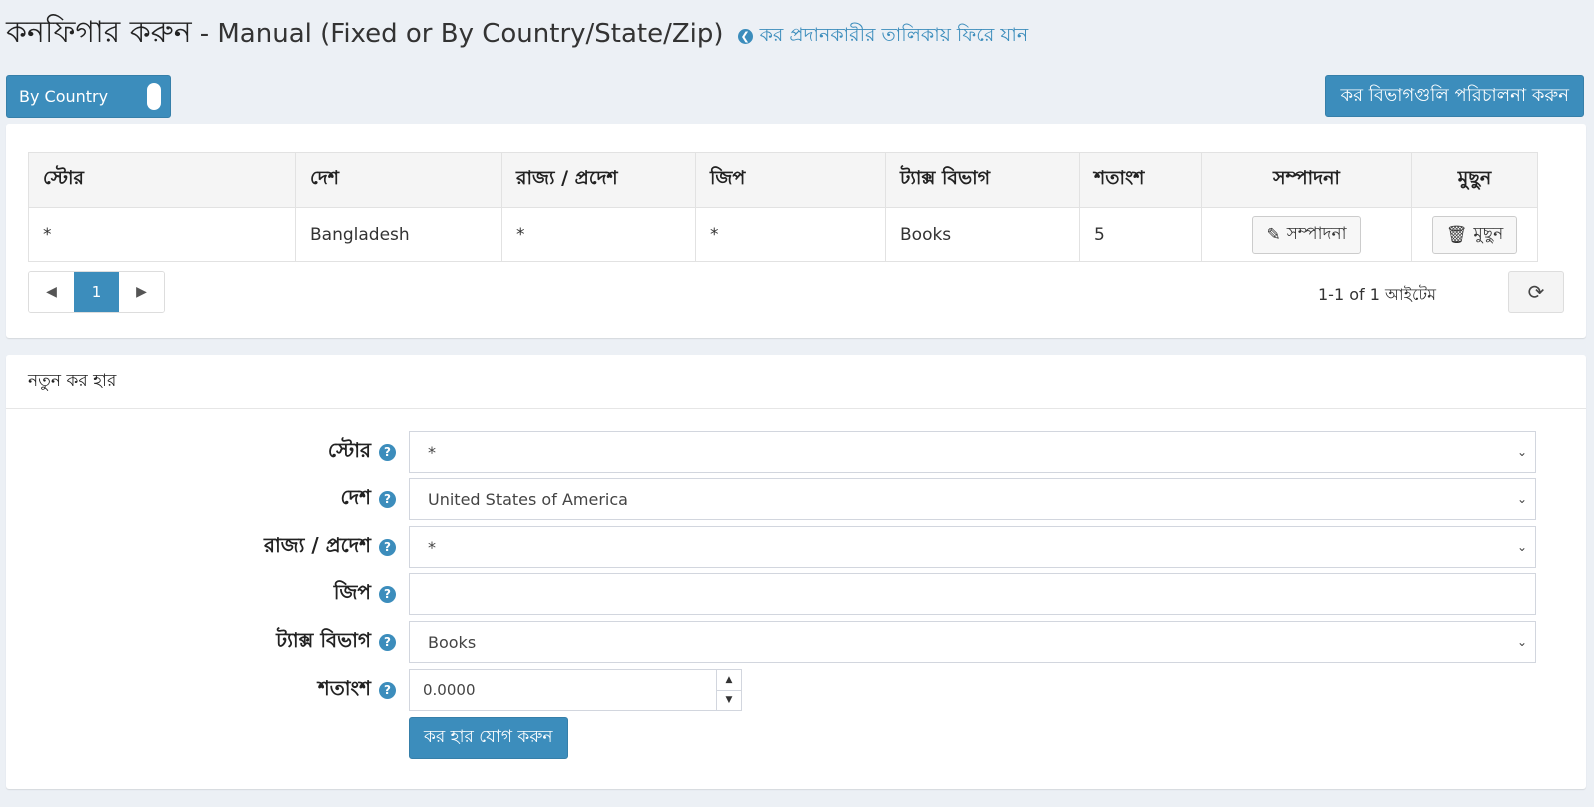 The image size is (1594, 807). I want to click on store-label: স্টোর ?, so click(362, 452).